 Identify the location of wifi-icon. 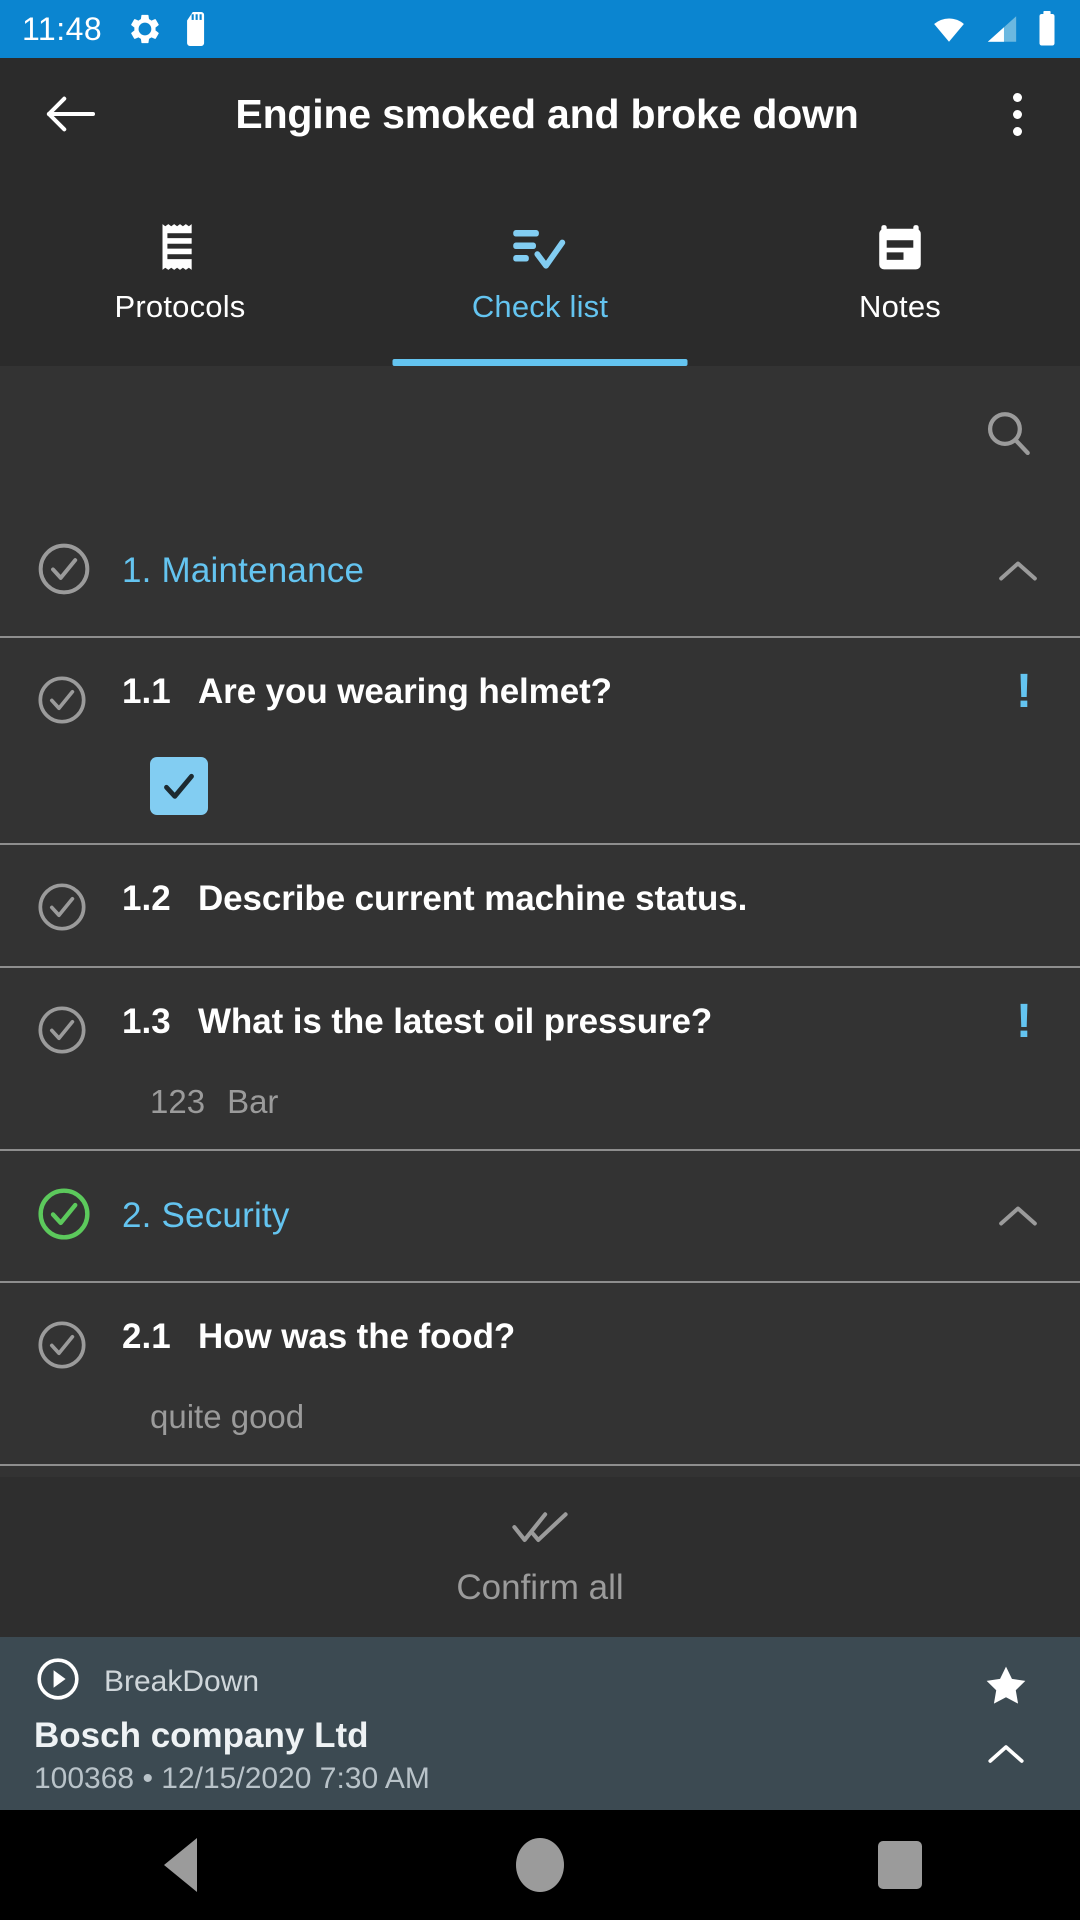
(949, 29).